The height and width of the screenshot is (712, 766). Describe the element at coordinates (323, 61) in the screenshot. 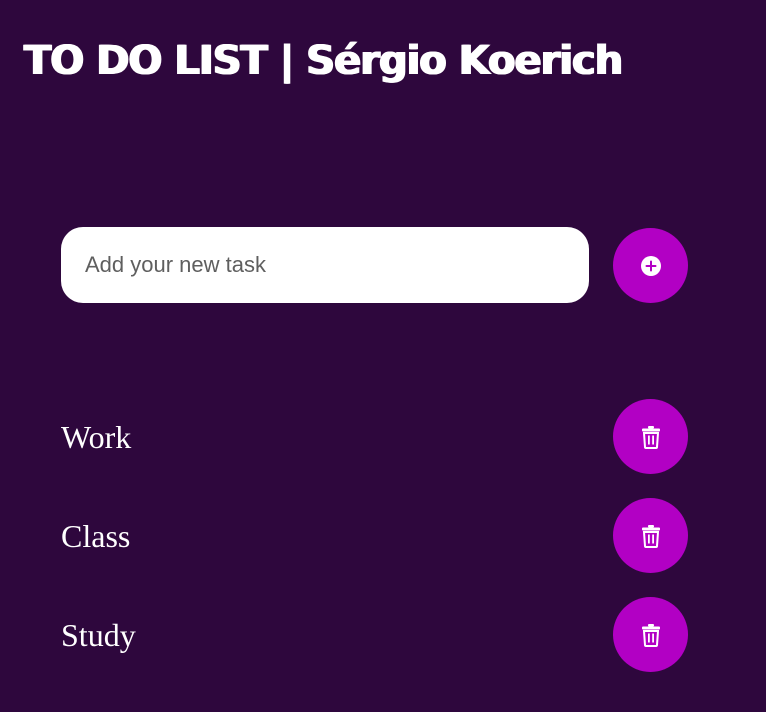

I see `page-title: TO DO LIST | Sérgio Koerich` at that location.